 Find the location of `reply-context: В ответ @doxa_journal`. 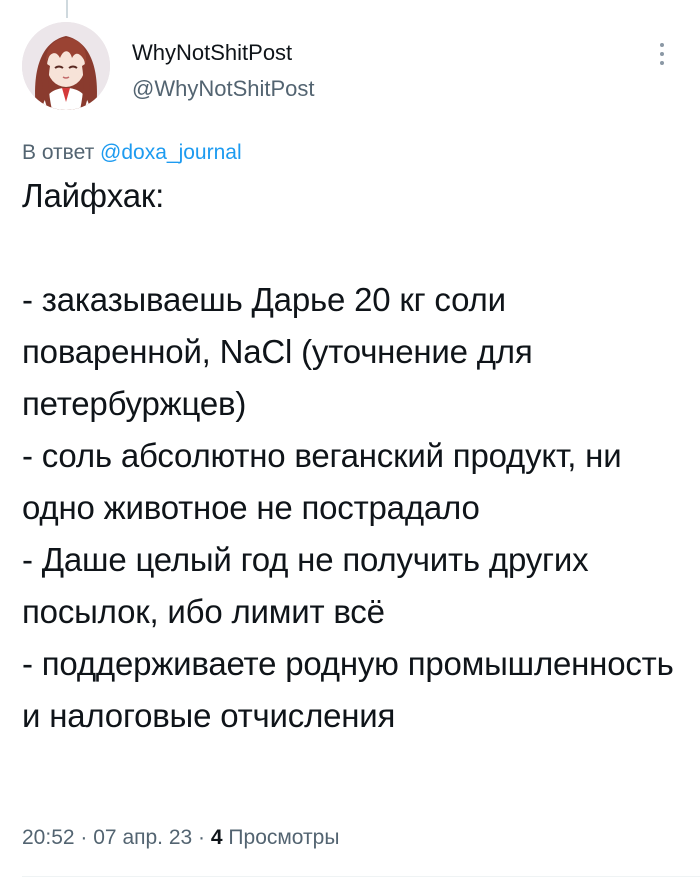

reply-context: В ответ @doxa_journal is located at coordinates (132, 153).